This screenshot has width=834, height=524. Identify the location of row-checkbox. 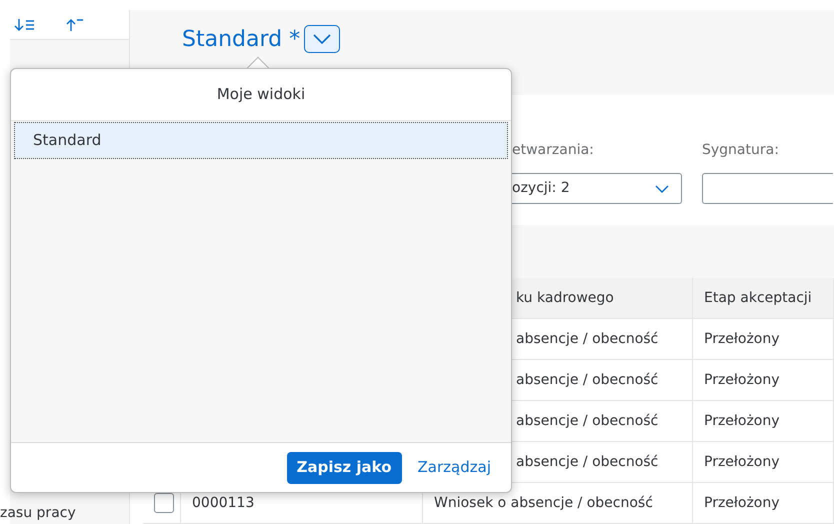
(164, 503).